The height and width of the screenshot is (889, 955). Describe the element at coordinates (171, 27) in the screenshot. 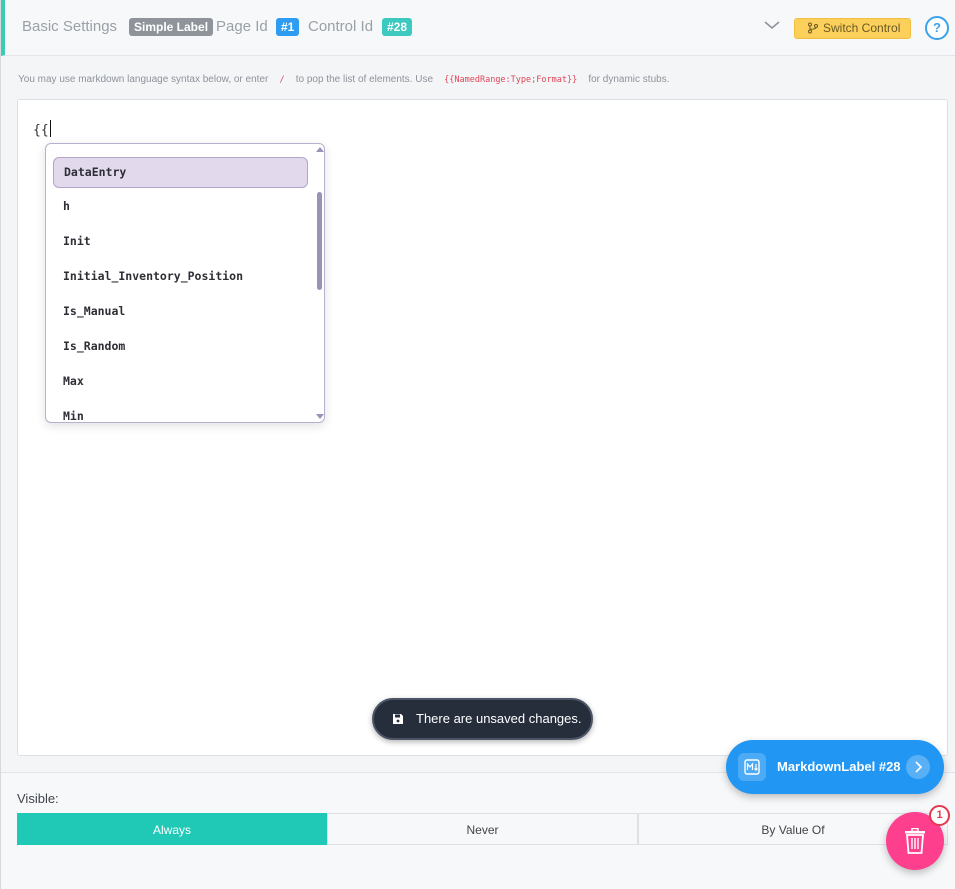

I see `control-type-badge: Simple Label` at that location.